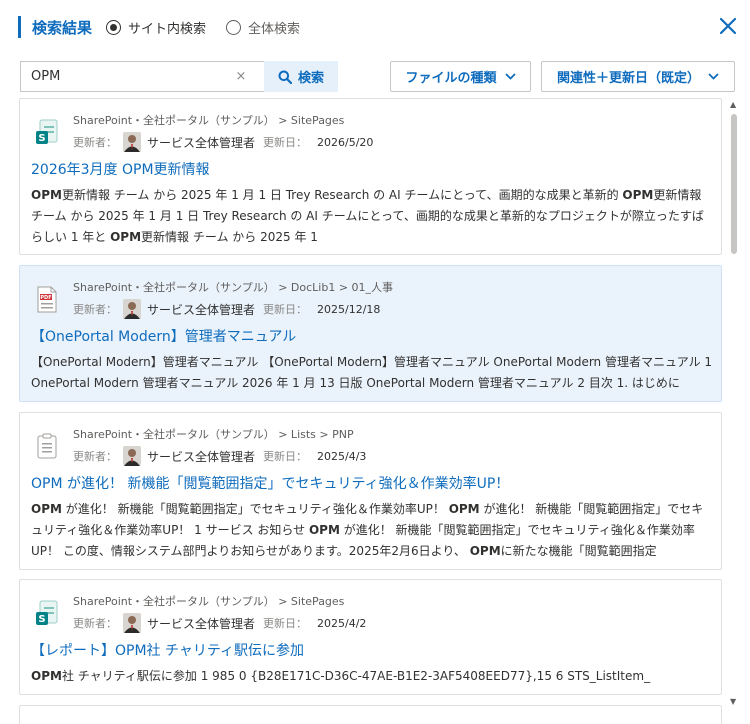 The height and width of the screenshot is (724, 750). Describe the element at coordinates (163, 336) in the screenshot. I see `result-title-link: 【OnePortal Modern】管理者マニュアル` at that location.